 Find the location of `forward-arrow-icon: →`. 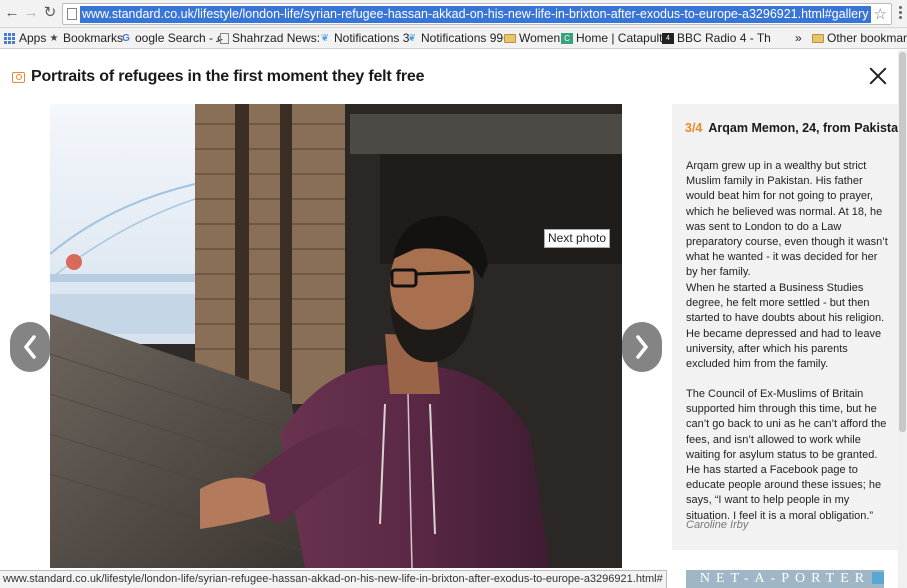

forward-arrow-icon: → is located at coordinates (31, 13).